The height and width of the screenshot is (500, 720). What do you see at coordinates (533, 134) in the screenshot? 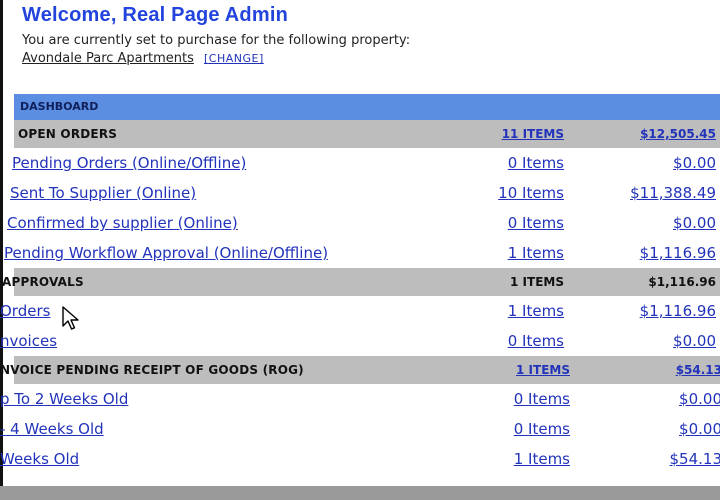
I see `open-orders-count-link: 11 ITEMS` at bounding box center [533, 134].